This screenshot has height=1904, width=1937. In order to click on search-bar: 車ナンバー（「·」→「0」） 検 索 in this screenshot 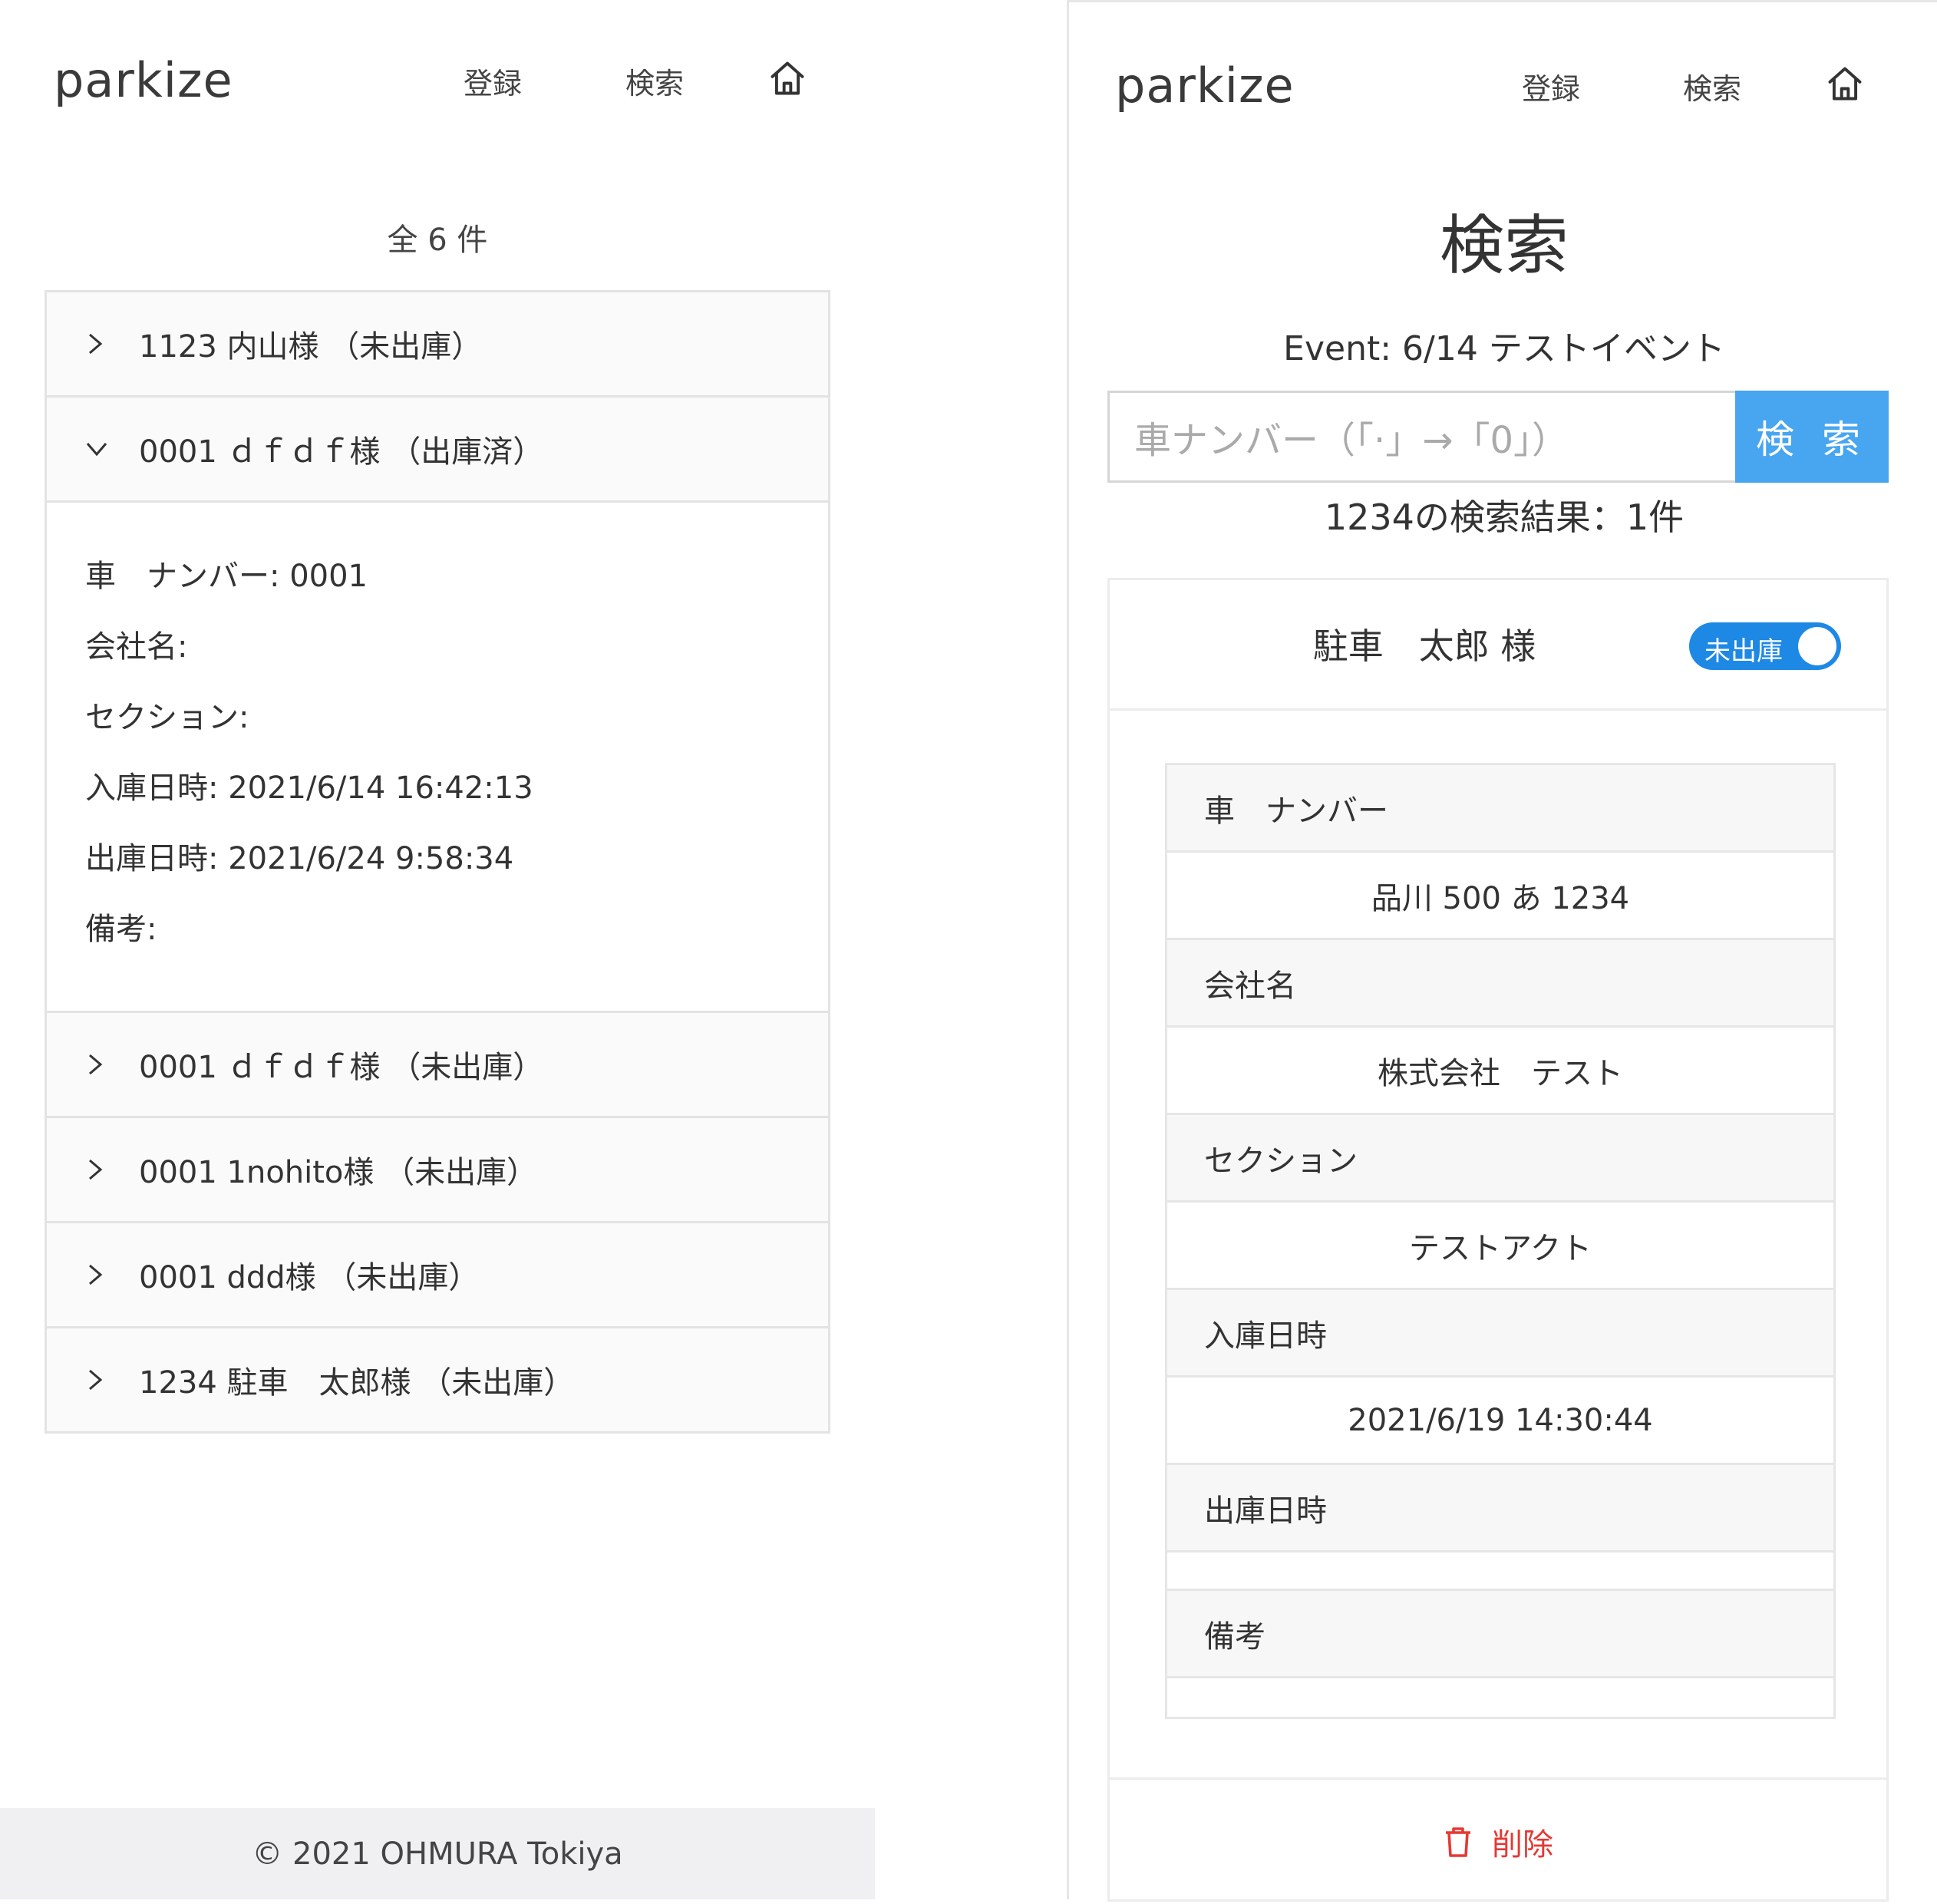, I will do `click(1498, 437)`.